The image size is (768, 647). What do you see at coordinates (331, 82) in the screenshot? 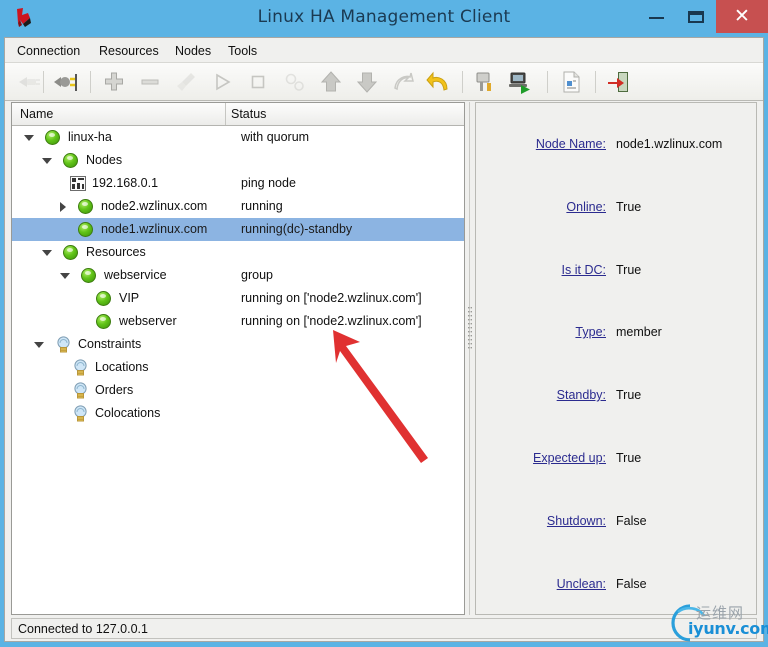
I see `move-up-icon` at bounding box center [331, 82].